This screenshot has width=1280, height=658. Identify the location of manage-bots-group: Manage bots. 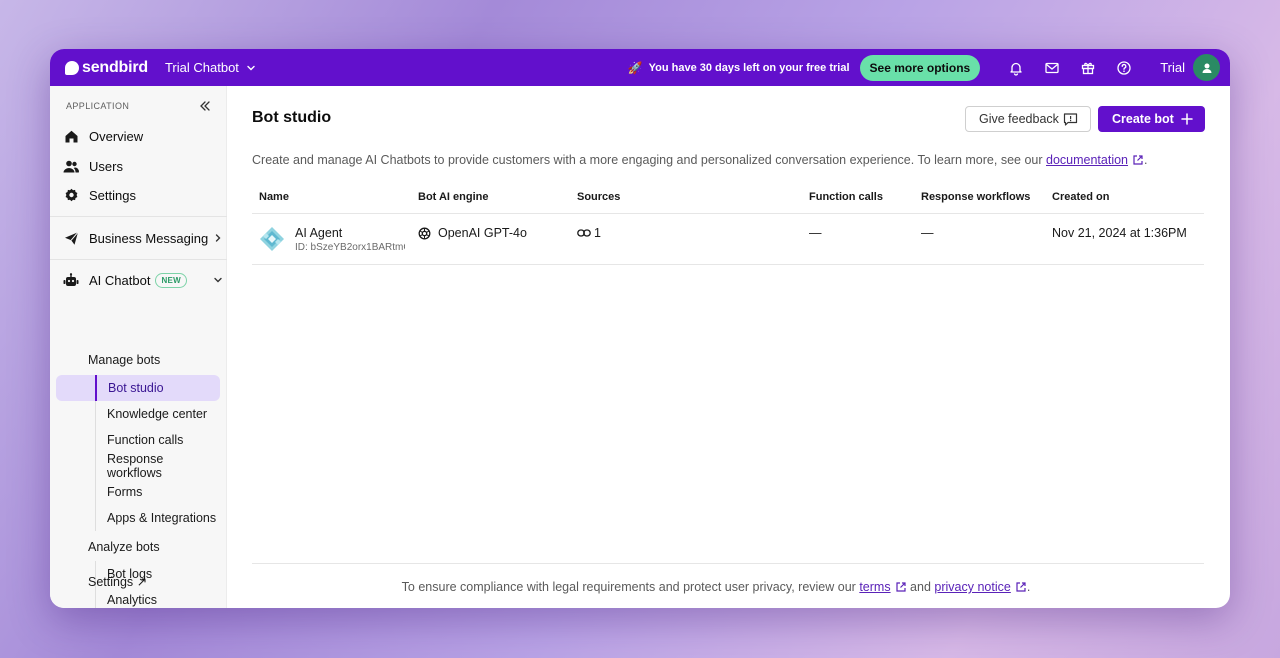
(124, 360).